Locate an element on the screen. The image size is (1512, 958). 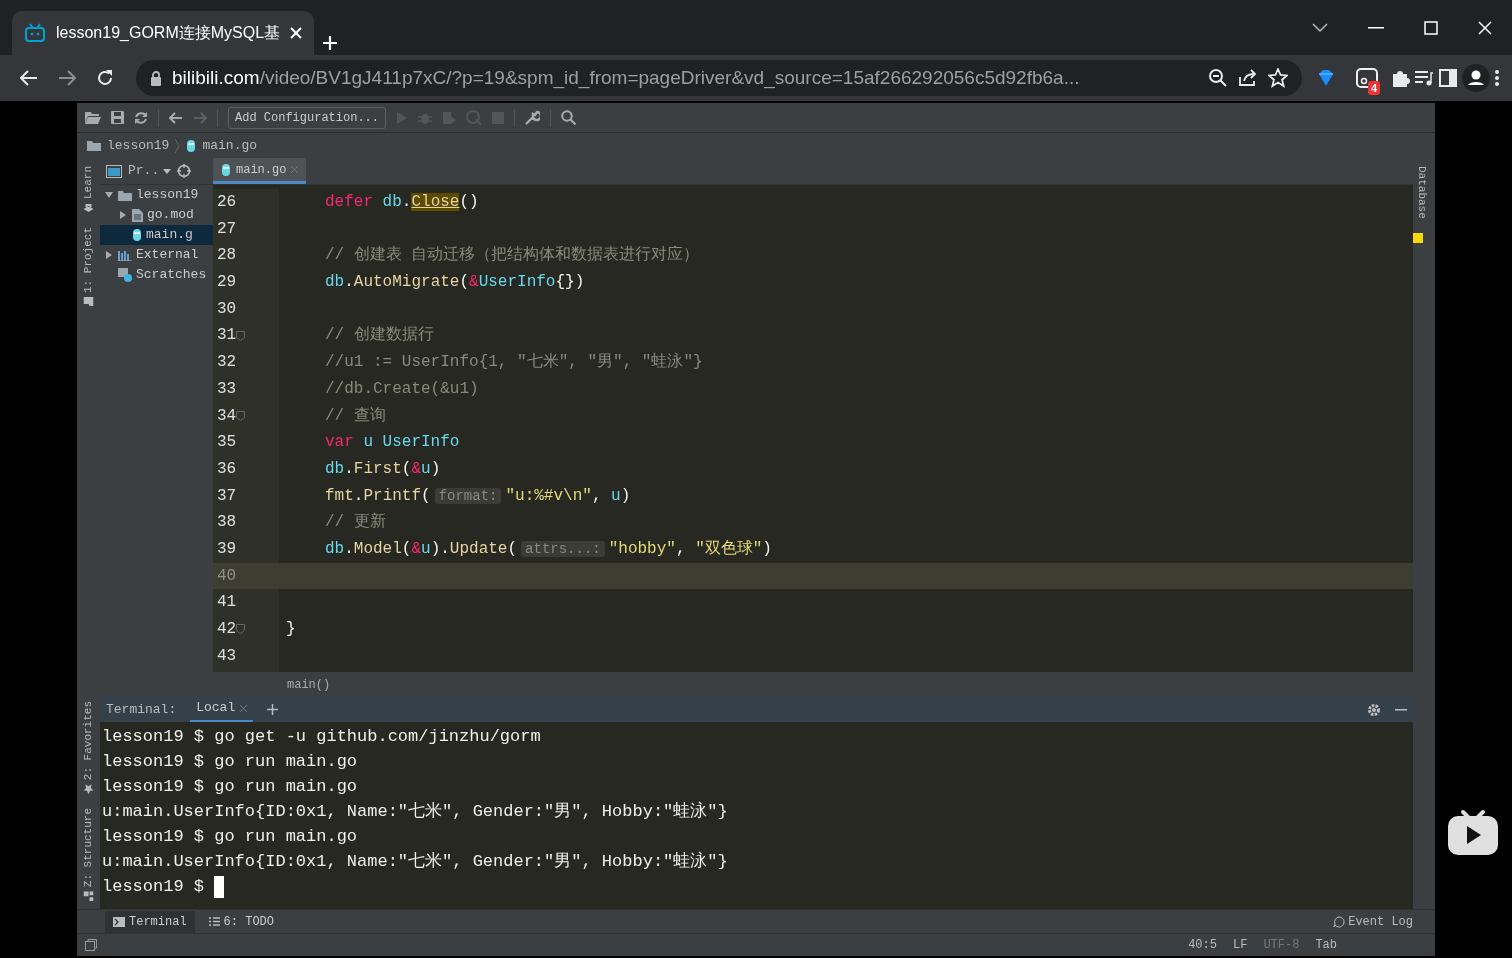
tree-item: External is located at coordinates (156, 255).